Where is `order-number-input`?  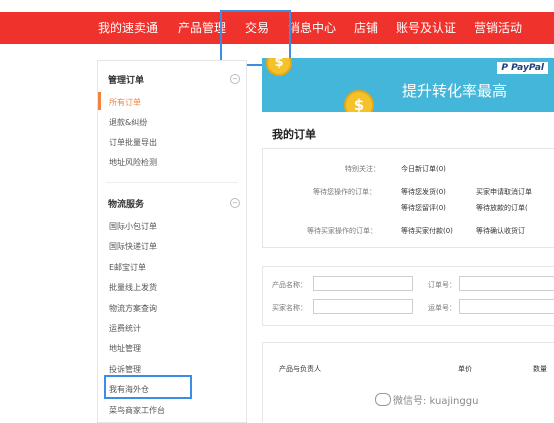 order-number-input is located at coordinates (506, 283).